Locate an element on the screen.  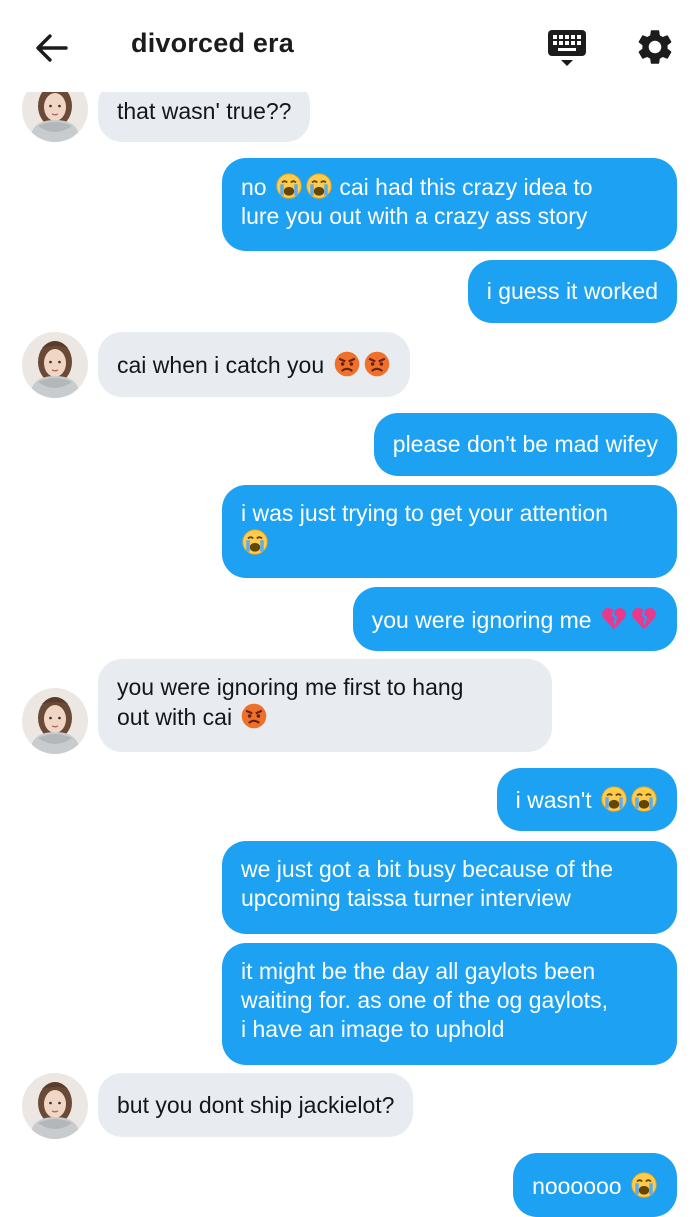
message-text: cai when i catch you is located at coordinates (221, 365).